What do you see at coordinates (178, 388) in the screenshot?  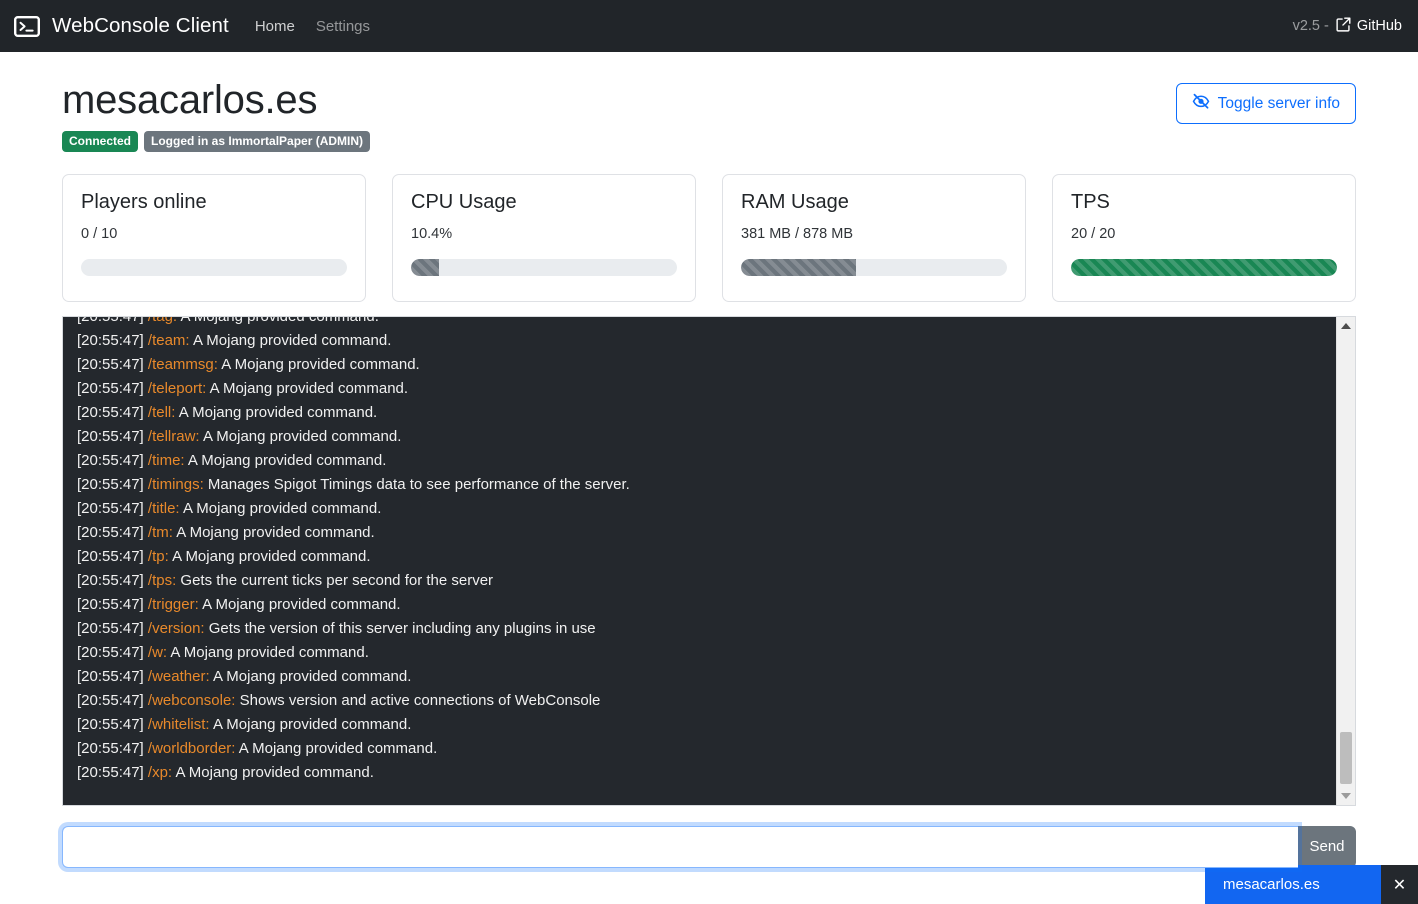 I see `log-command: /teleport:` at bounding box center [178, 388].